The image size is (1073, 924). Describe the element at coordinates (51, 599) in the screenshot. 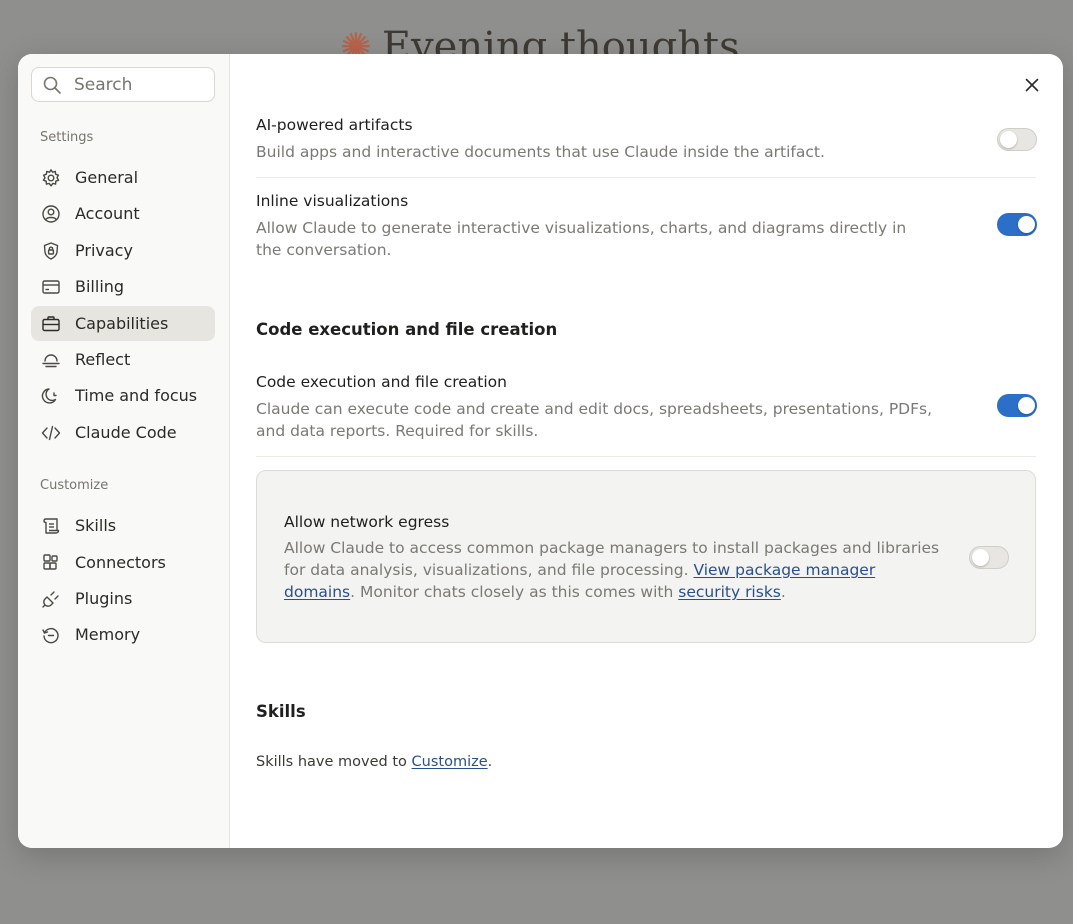

I see `plug-icon` at that location.